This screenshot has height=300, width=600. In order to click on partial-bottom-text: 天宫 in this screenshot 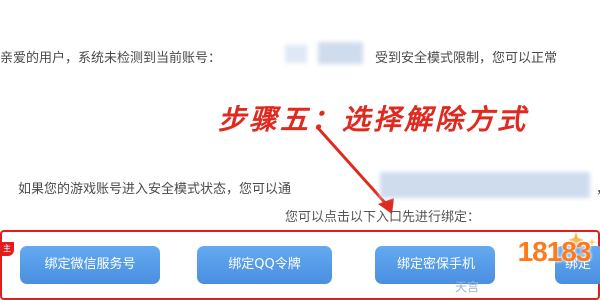, I will do `click(467, 287)`.